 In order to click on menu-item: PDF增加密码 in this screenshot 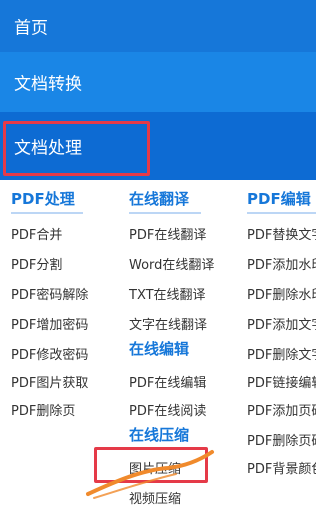, I will do `click(49, 323)`.